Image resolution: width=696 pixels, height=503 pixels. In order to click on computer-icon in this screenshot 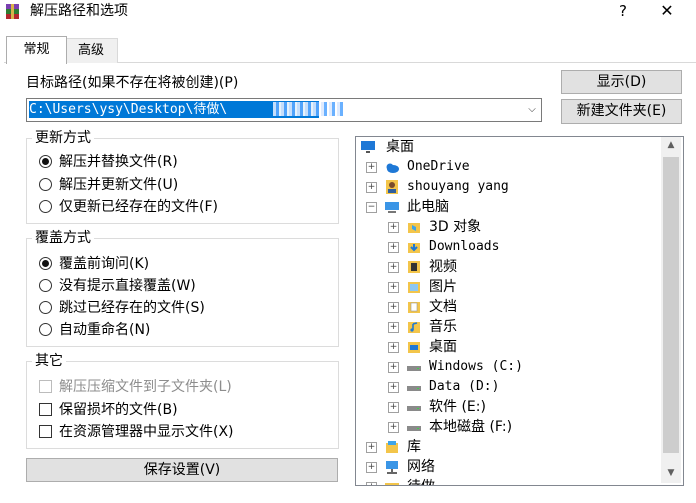, I will do `click(392, 207)`.